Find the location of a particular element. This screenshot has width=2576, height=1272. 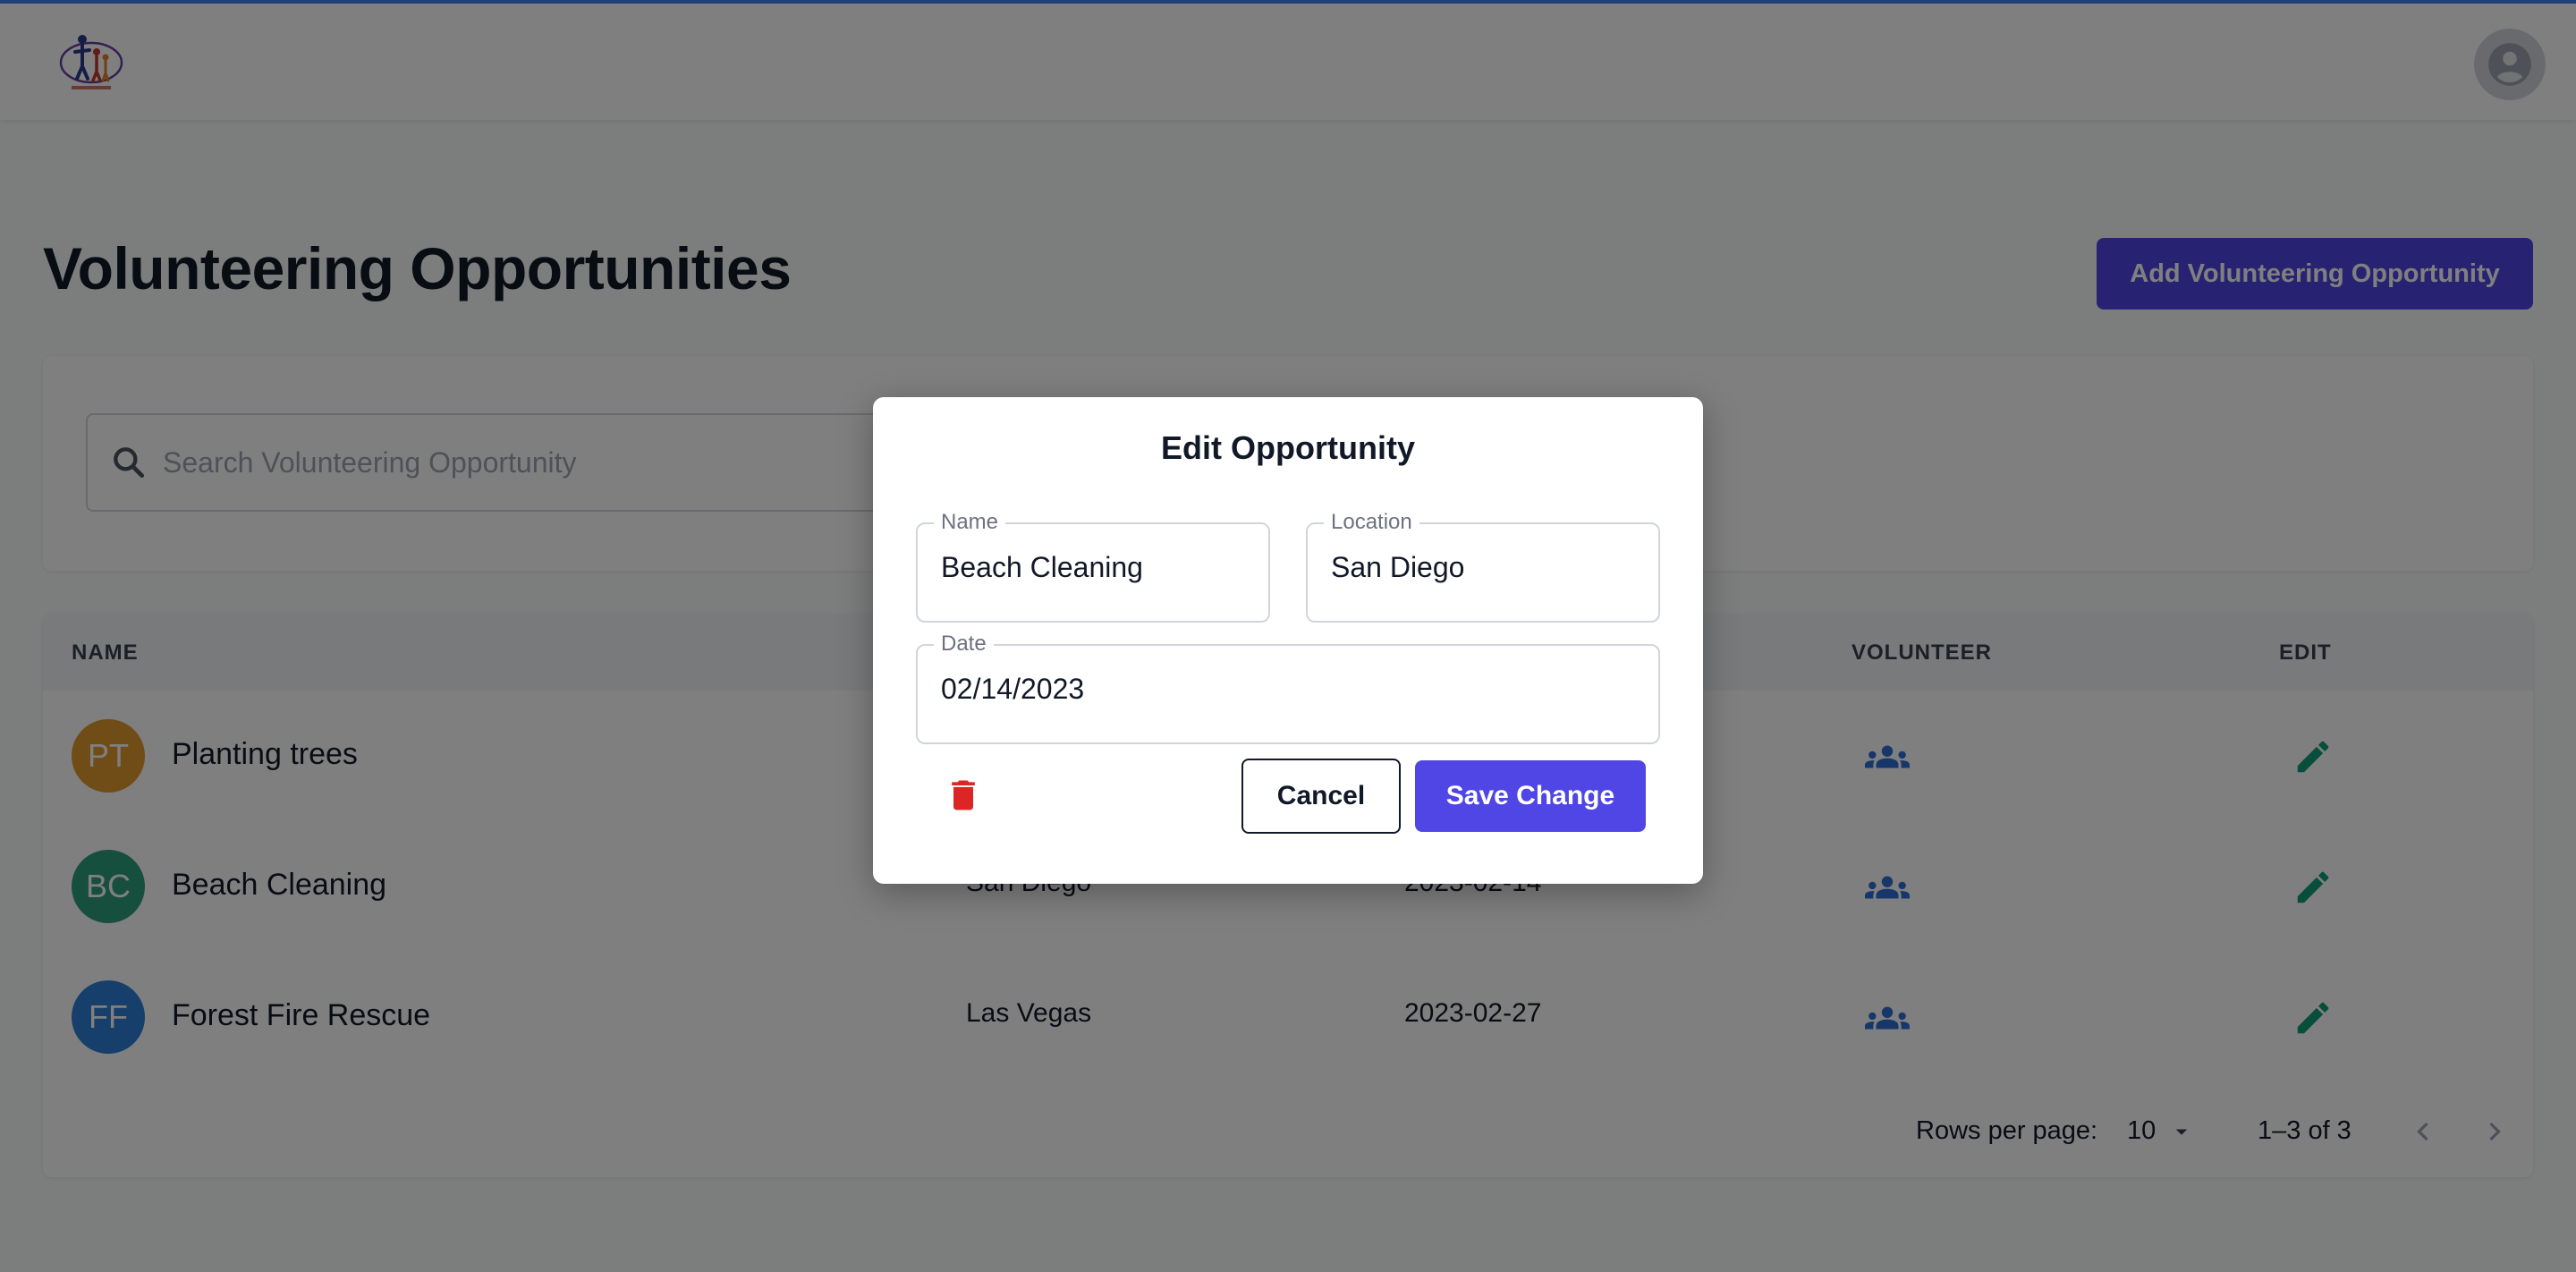

date-label: Date is located at coordinates (964, 644).